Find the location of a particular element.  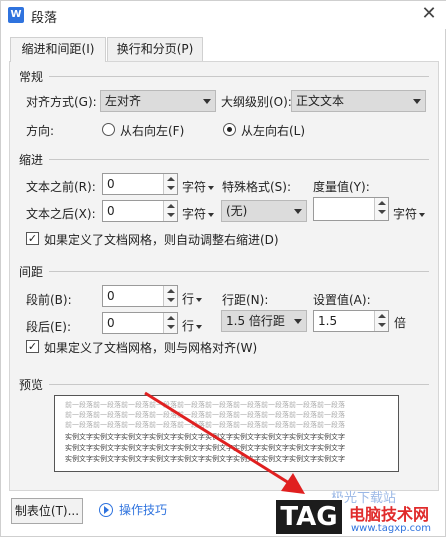

space-after-unit: 行 is located at coordinates (192, 325).